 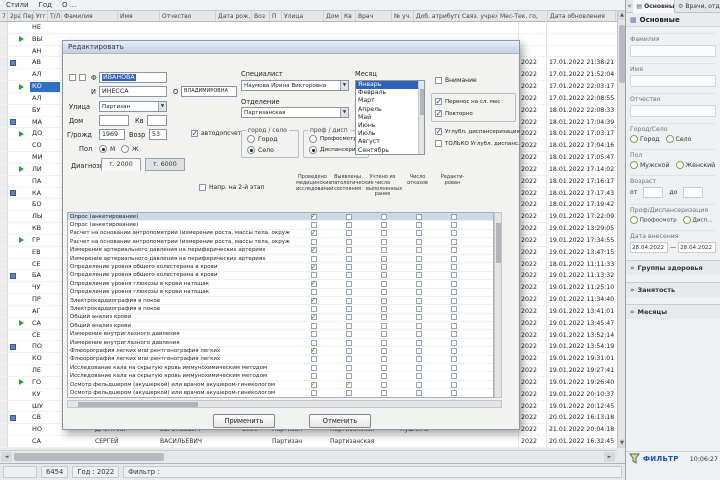 I want to click on month-item: Май, so click(x=390, y=118).